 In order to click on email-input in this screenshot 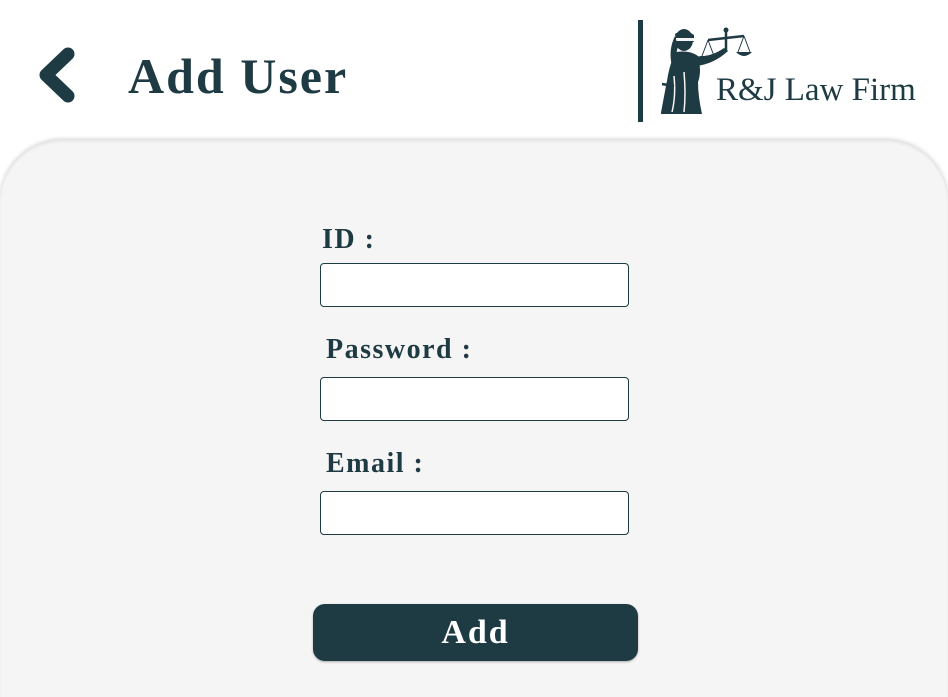, I will do `click(474, 513)`.